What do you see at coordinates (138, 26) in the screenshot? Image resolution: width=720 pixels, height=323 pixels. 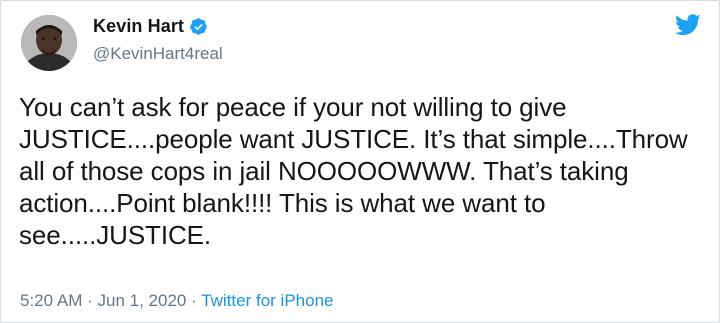 I see `author-display-name: Kevin Hart` at bounding box center [138, 26].